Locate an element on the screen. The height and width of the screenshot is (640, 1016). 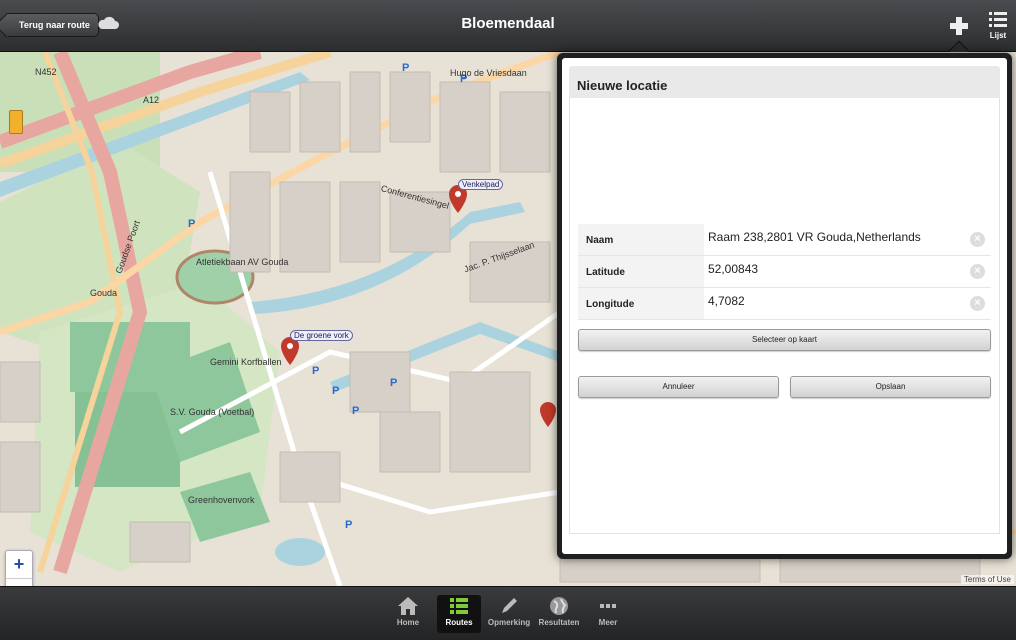
longitude-field-row: Longitude 4,7082 × is located at coordinates (784, 304).